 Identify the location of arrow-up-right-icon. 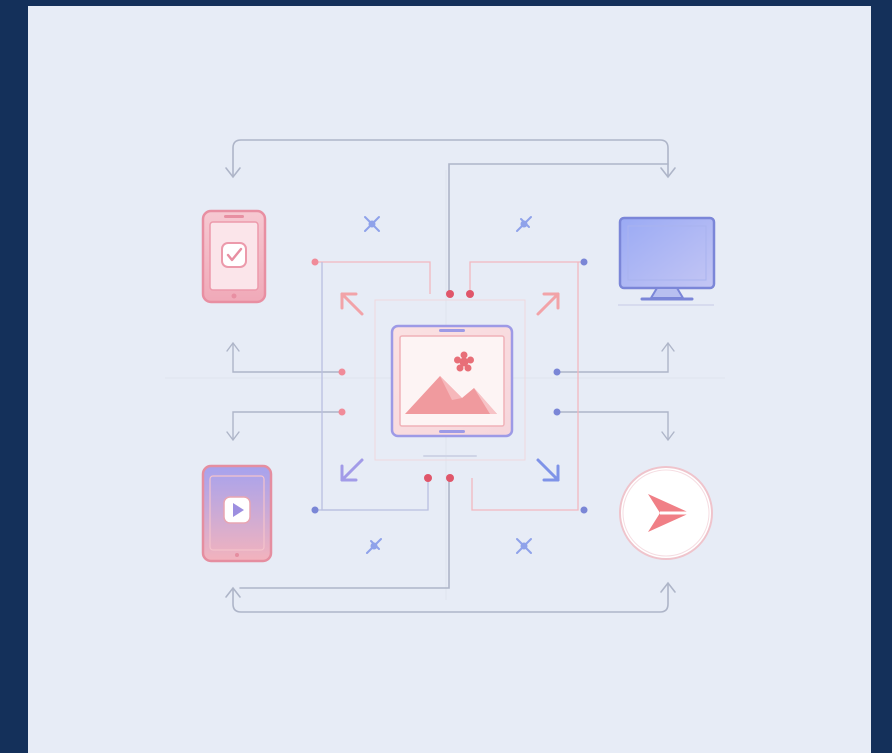
(548, 304).